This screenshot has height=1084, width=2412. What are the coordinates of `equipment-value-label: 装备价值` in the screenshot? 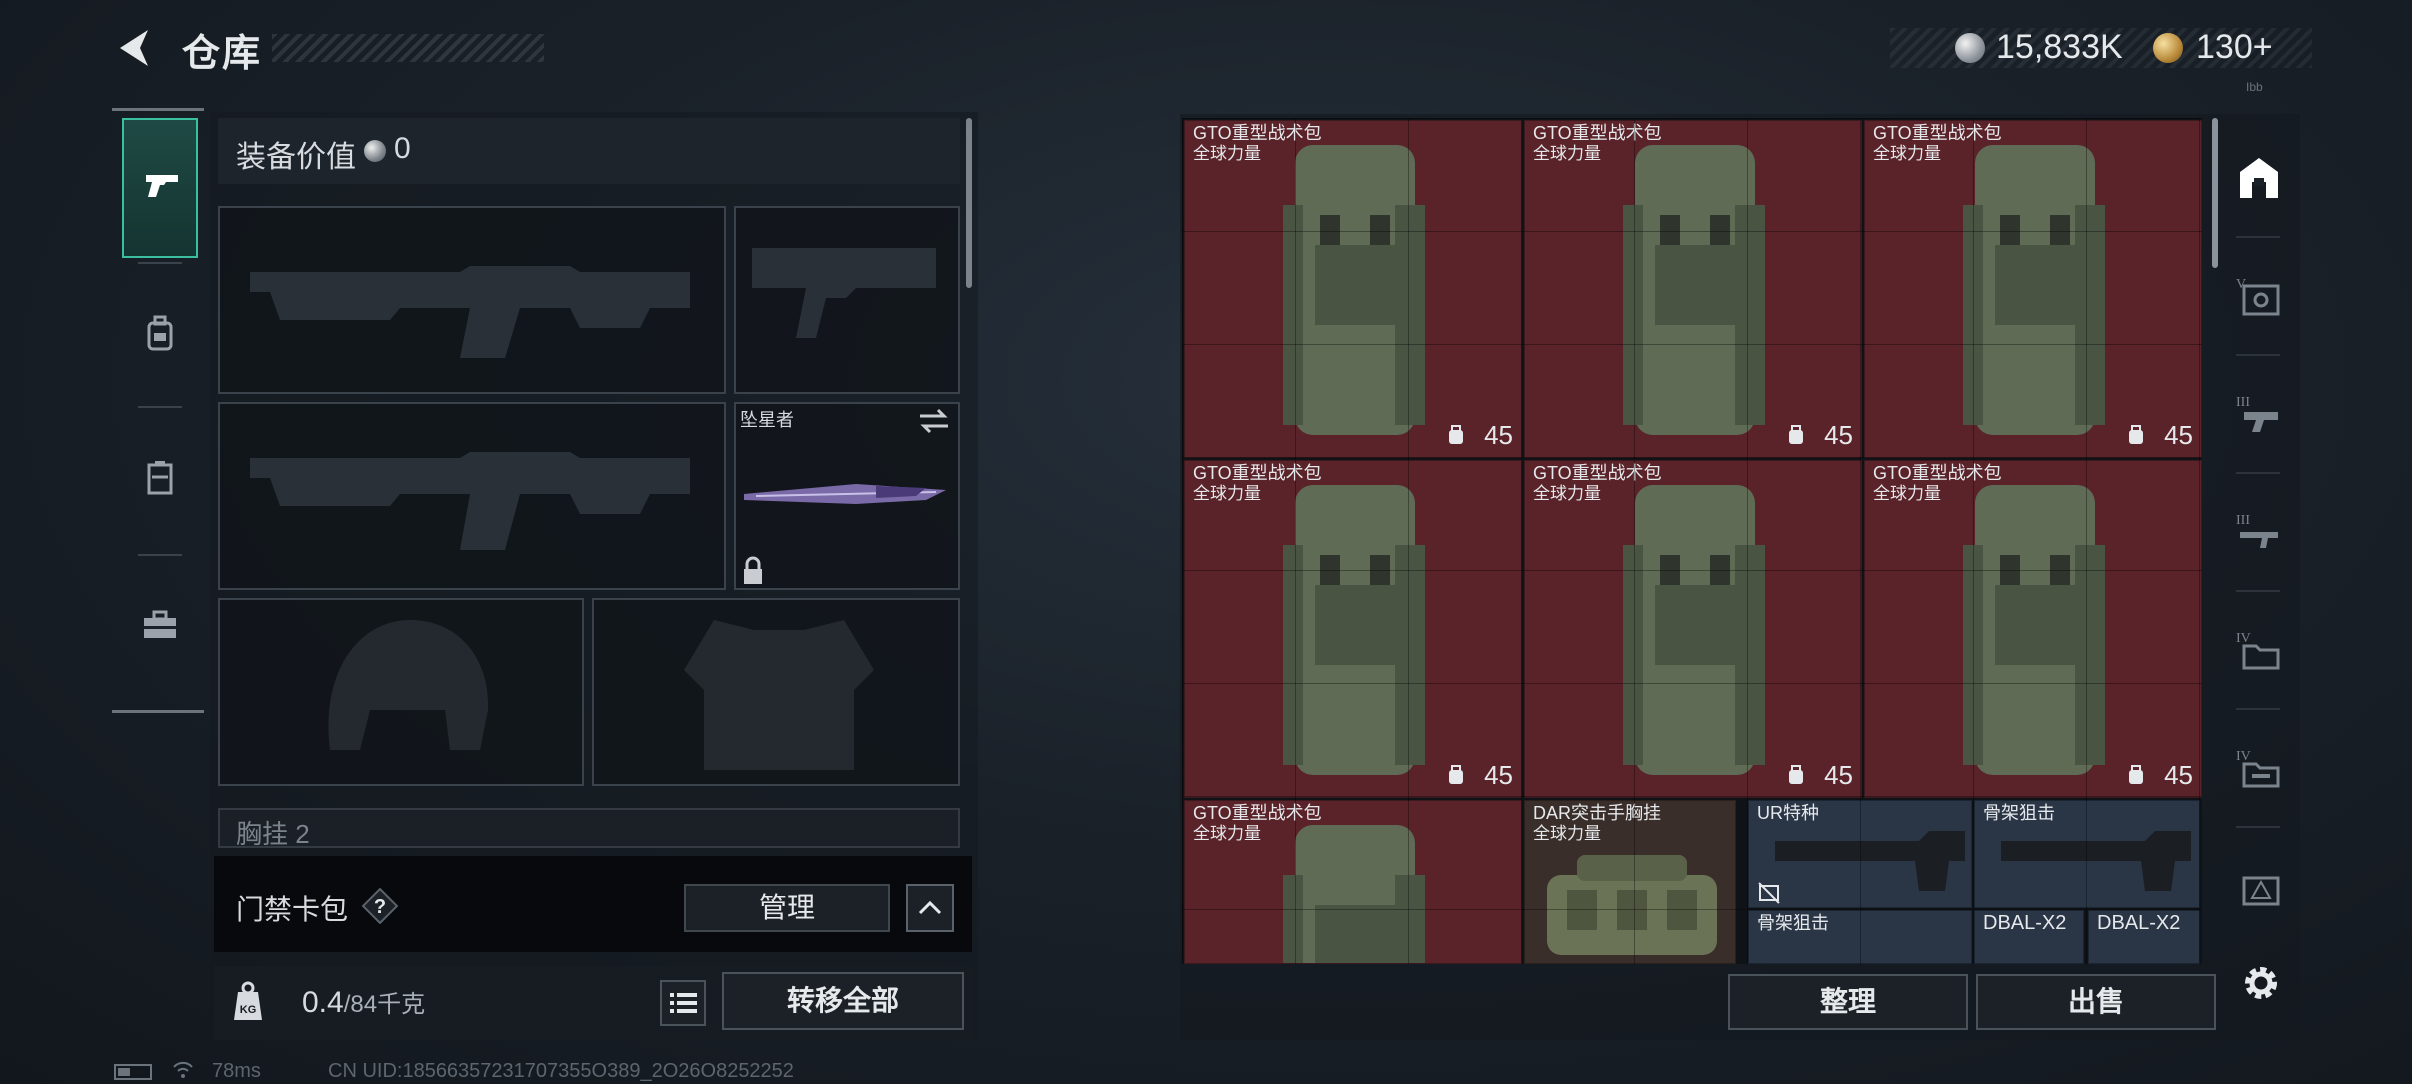 It's located at (296, 157).